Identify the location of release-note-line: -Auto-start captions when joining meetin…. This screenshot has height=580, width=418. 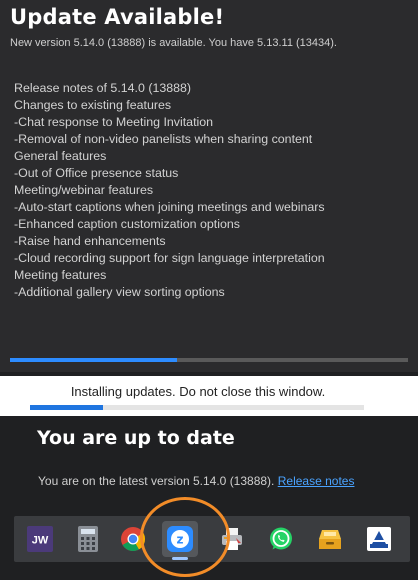
(169, 207).